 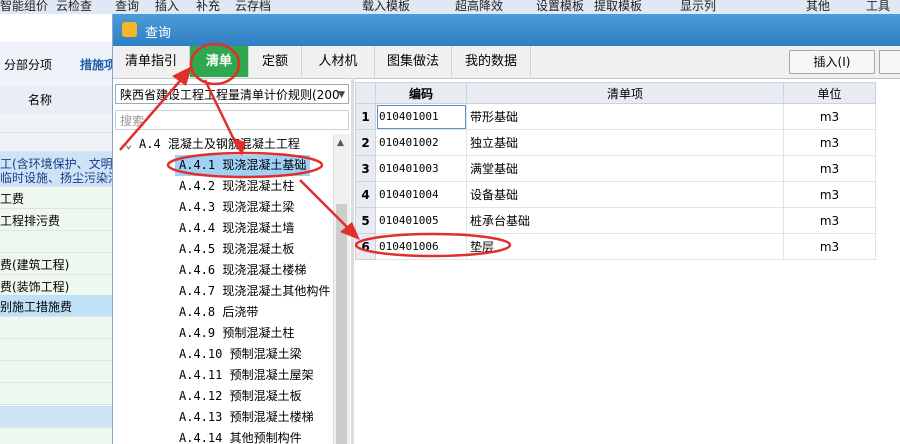 I want to click on table-row: 别施工措施费, so click(x=56, y=306).